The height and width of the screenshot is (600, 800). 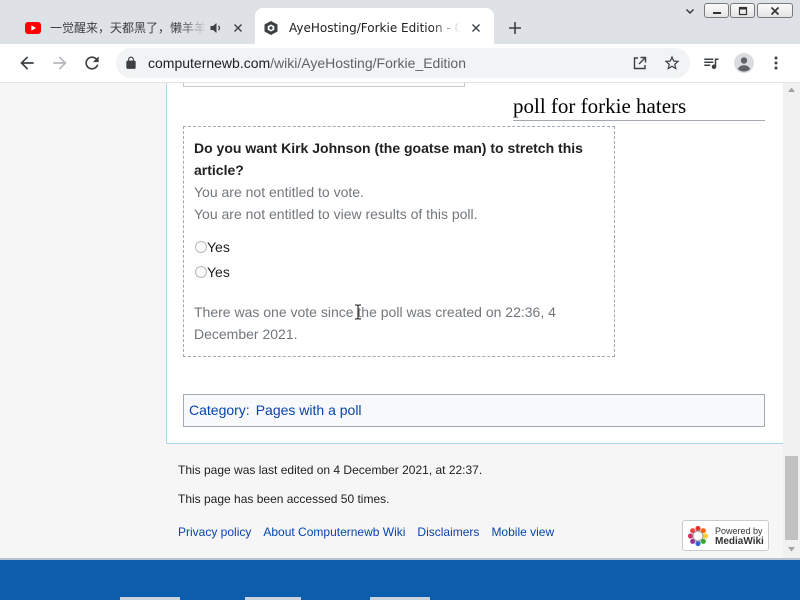 I want to click on content-box-partial, so click(x=324, y=85).